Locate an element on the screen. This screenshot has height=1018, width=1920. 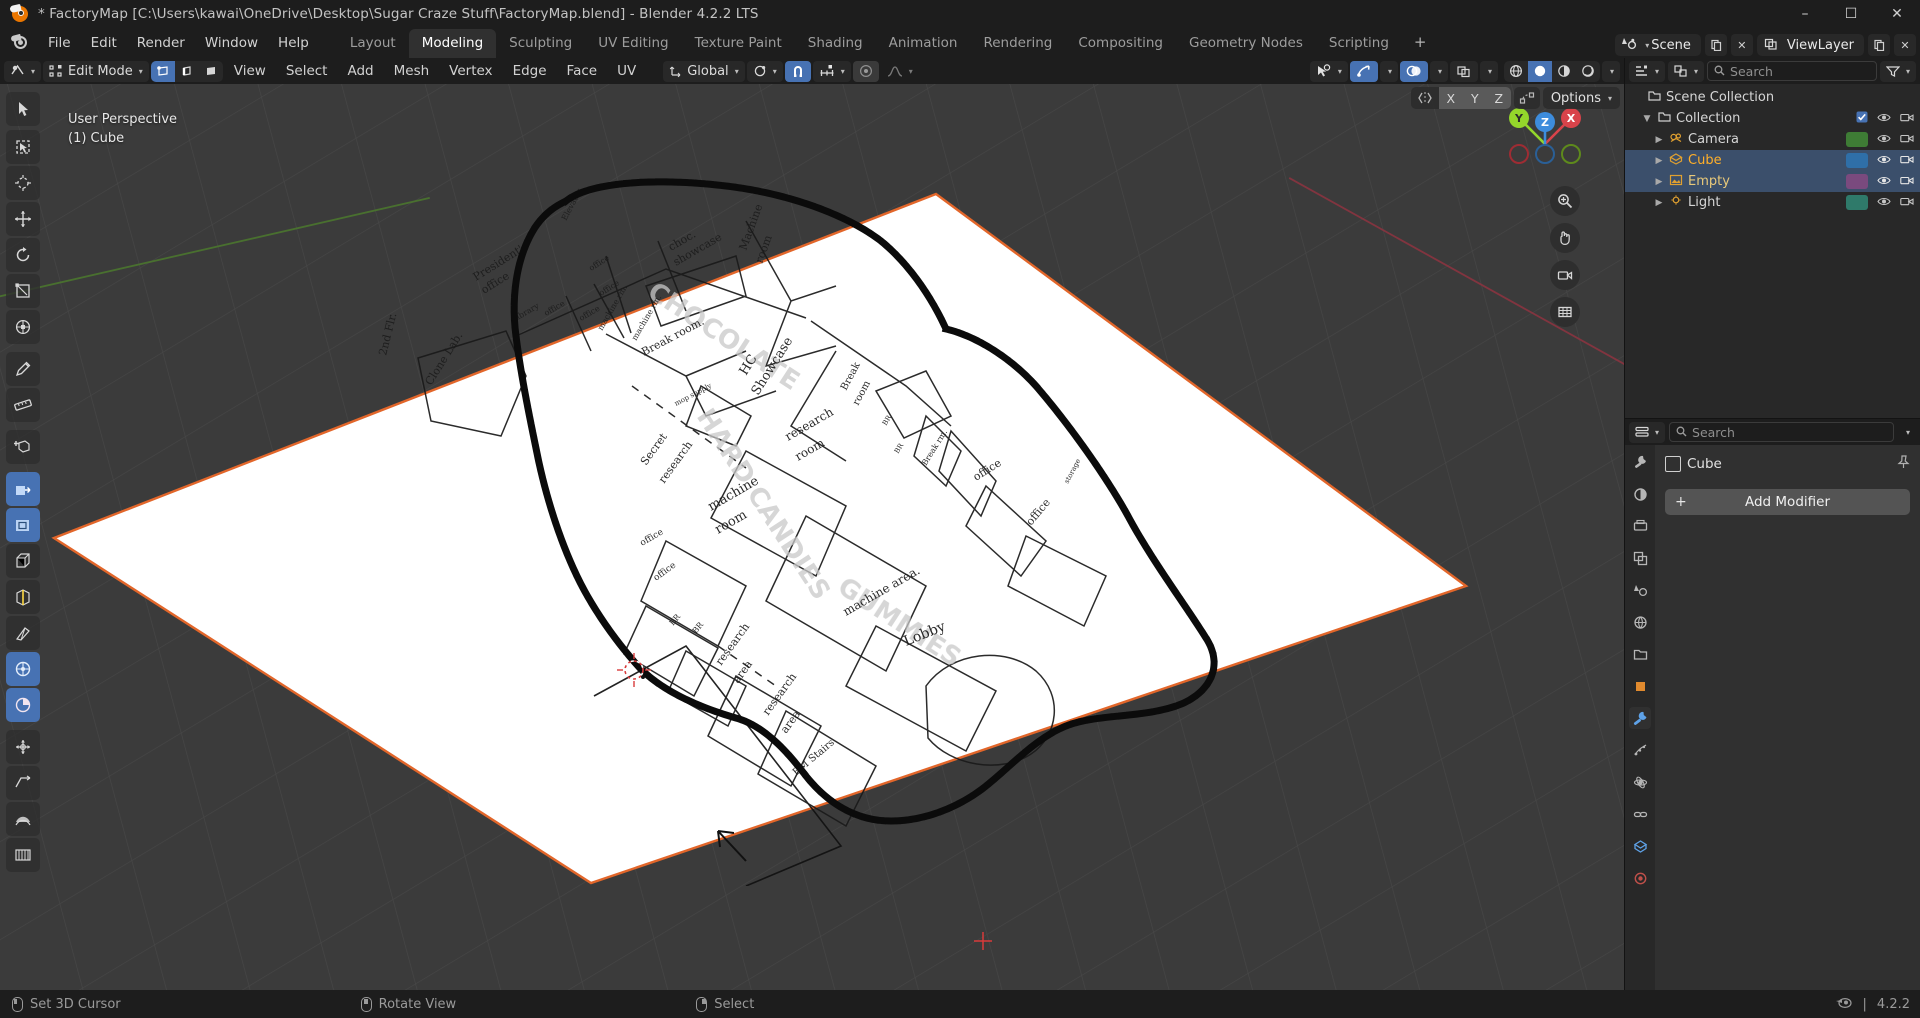
gizmo-toggle-icon is located at coordinates (1363, 71).